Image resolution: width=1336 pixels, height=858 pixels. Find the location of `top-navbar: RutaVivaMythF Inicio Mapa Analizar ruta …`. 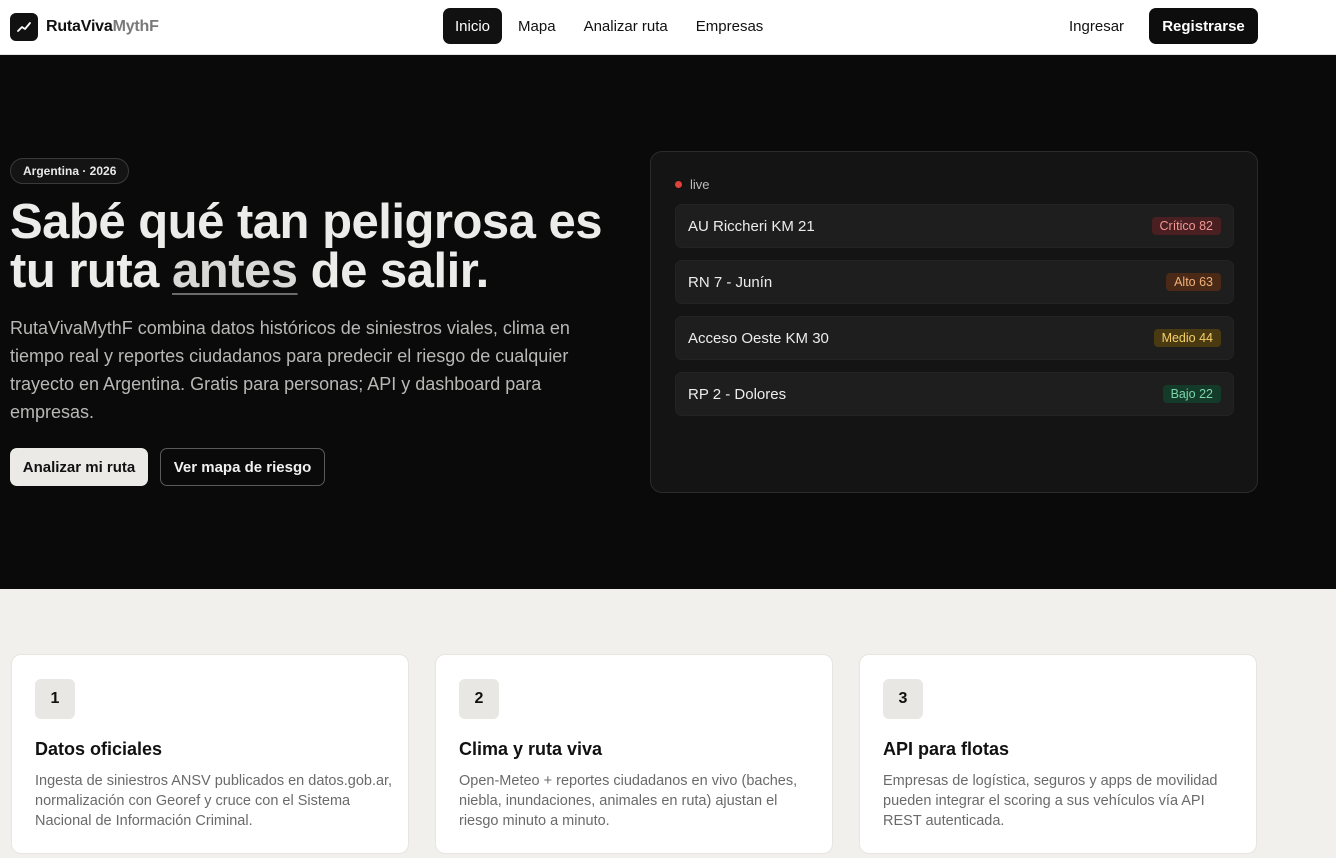

top-navbar: RutaVivaMythF Inicio Mapa Analizar ruta … is located at coordinates (668, 27).